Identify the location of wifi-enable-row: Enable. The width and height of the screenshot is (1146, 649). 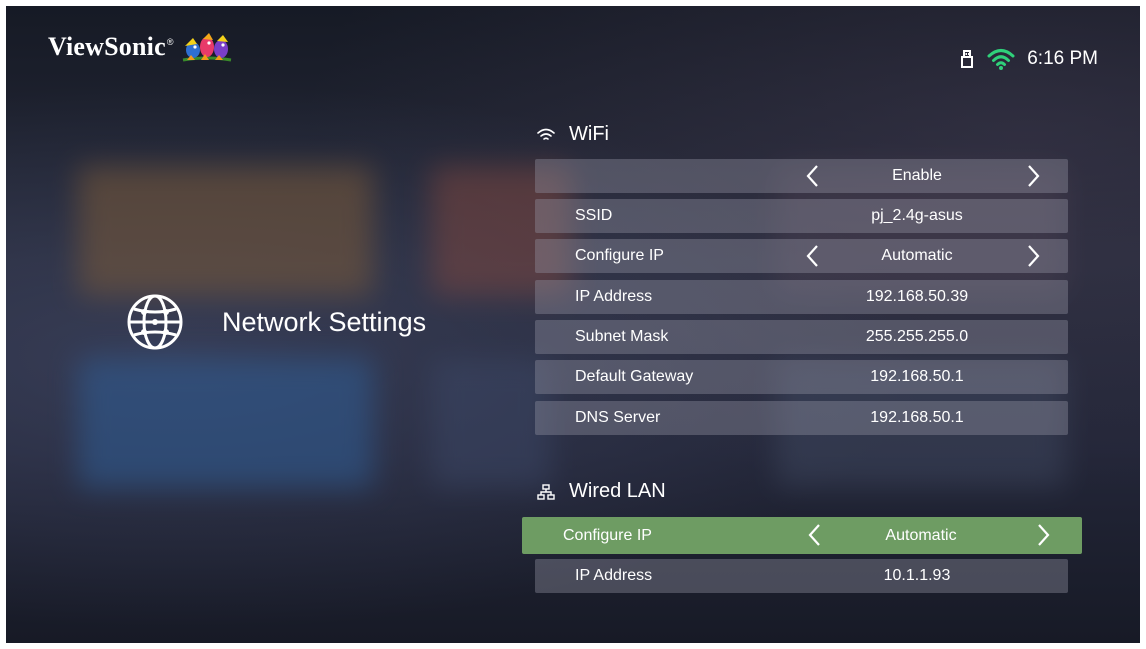
(801, 176).